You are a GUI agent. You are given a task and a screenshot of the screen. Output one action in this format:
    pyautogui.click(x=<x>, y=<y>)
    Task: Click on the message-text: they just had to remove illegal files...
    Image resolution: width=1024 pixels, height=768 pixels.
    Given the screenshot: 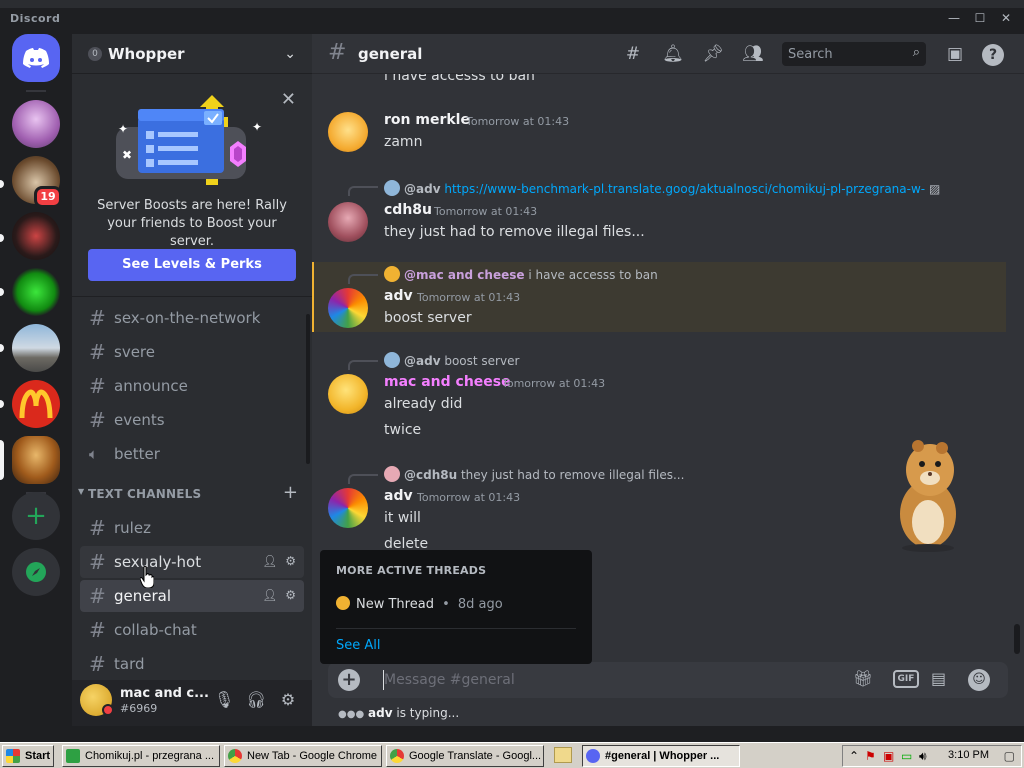 What is the action you would take?
    pyautogui.click(x=514, y=232)
    